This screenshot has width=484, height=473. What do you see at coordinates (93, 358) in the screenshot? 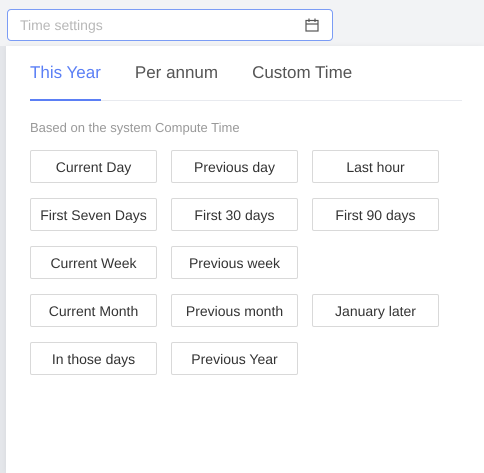
I see `preset-button: In those days` at bounding box center [93, 358].